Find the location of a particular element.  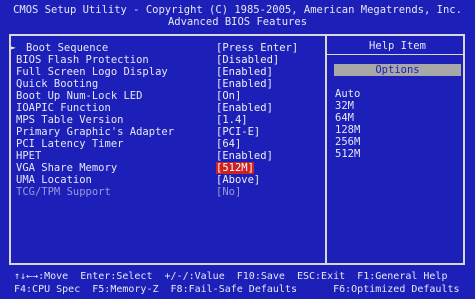

setting-label: Quick Booting is located at coordinates (57, 84).